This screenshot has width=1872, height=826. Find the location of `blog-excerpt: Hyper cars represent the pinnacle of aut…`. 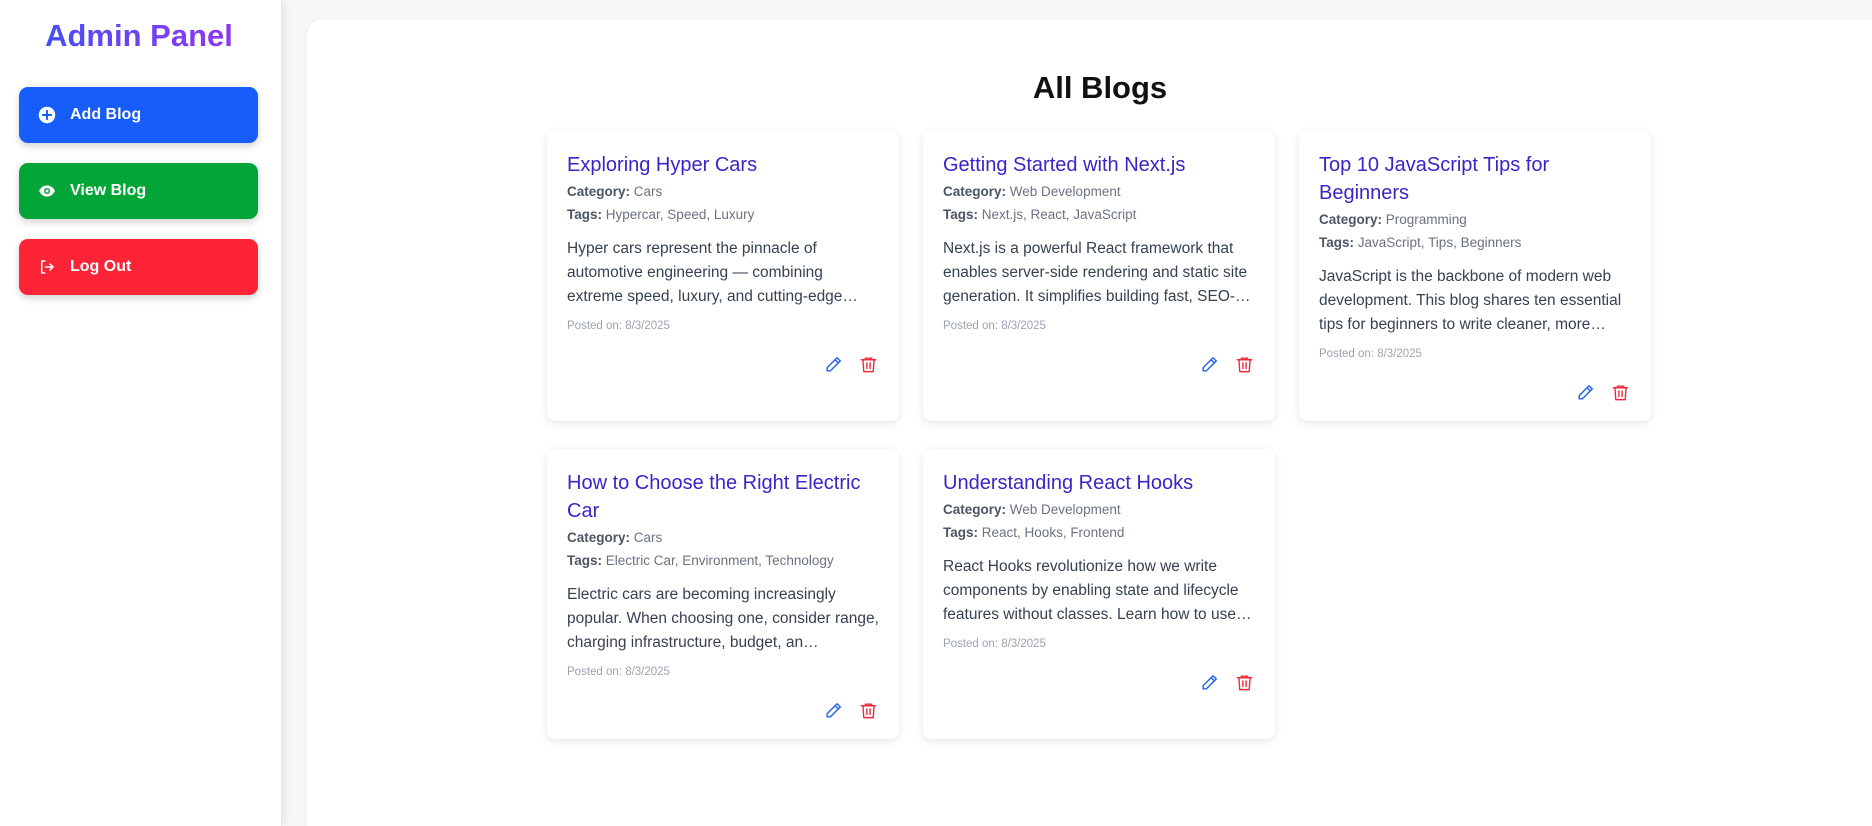

blog-excerpt: Hyper cars represent the pinnacle of aut… is located at coordinates (712, 272).